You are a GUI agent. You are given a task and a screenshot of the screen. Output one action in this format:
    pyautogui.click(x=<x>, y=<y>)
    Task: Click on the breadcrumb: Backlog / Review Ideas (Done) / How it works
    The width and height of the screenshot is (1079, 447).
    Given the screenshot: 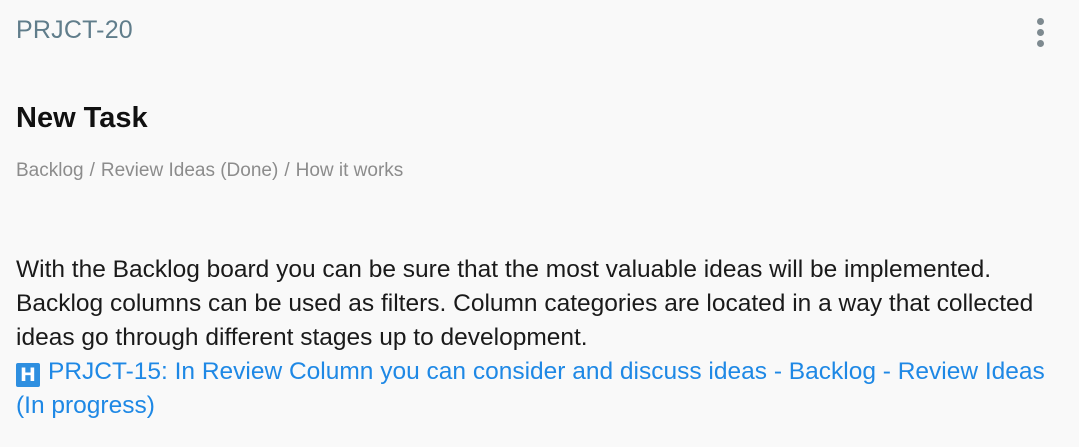 What is the action you would take?
    pyautogui.click(x=209, y=171)
    